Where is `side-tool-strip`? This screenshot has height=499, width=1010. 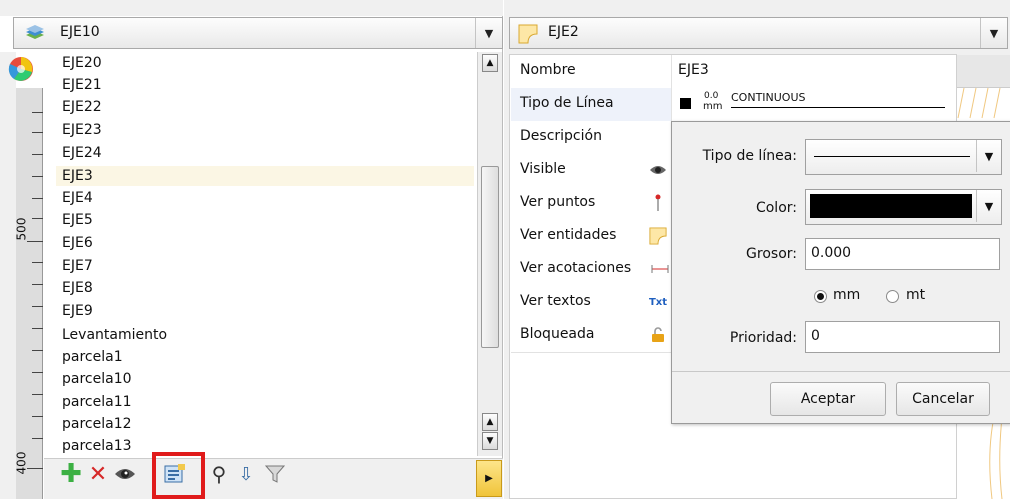 side-tool-strip is located at coordinates (8, 275).